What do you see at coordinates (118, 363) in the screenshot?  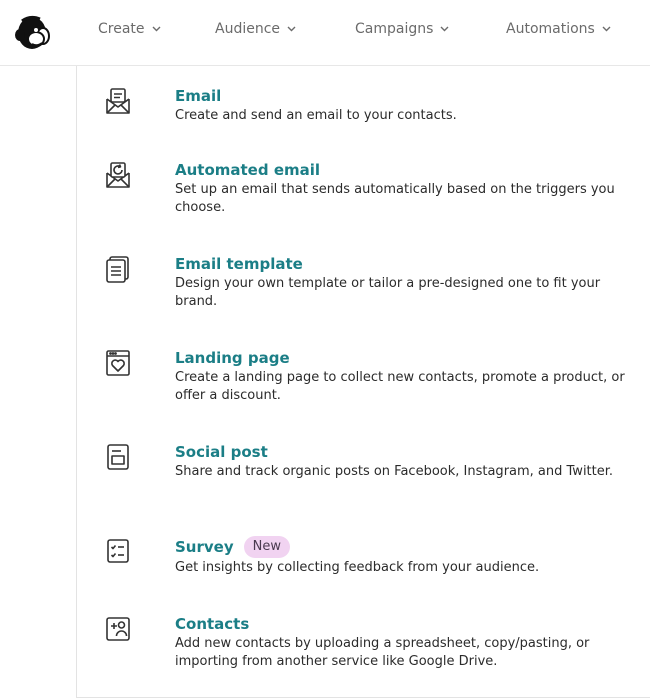 I see `landing-page-icon` at bounding box center [118, 363].